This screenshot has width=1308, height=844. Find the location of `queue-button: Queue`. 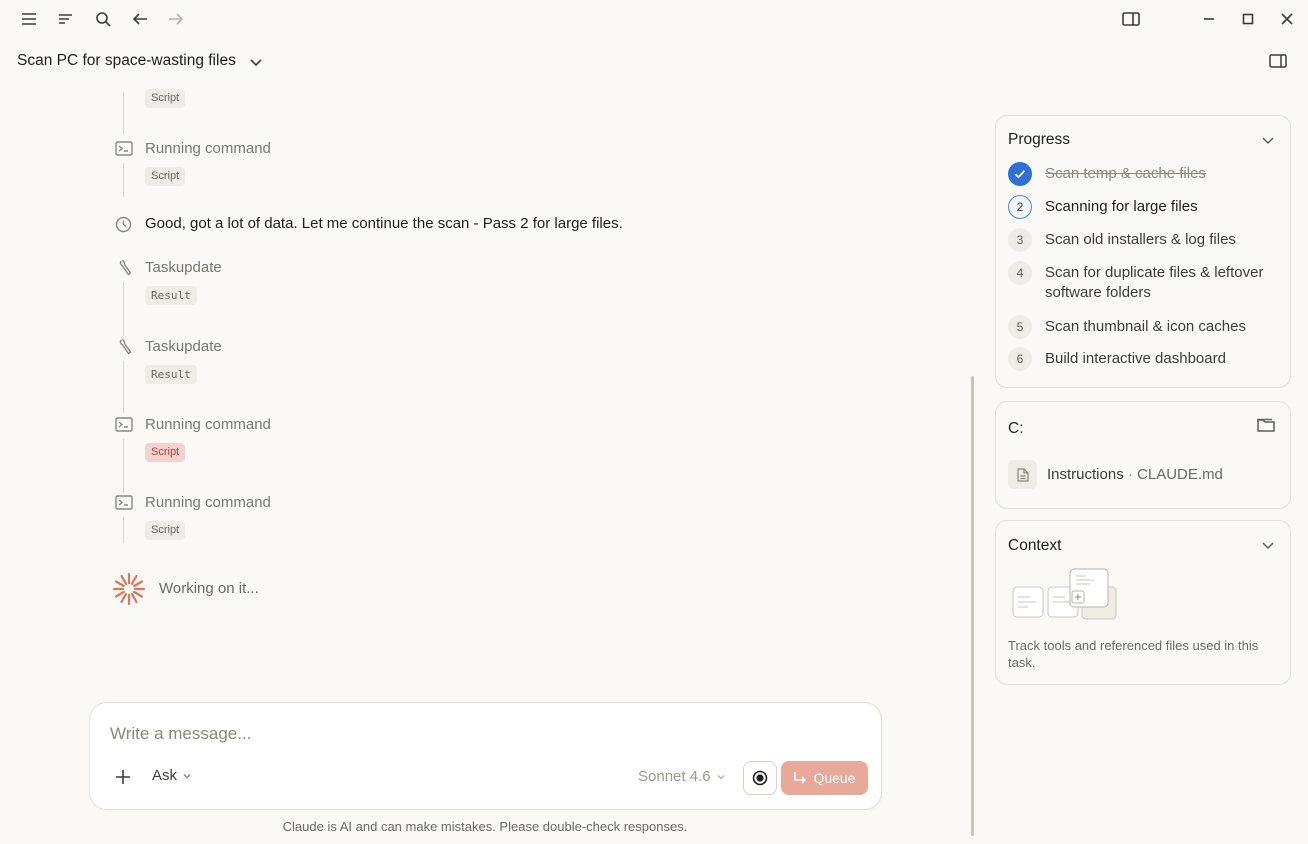

queue-button: Queue is located at coordinates (824, 778).